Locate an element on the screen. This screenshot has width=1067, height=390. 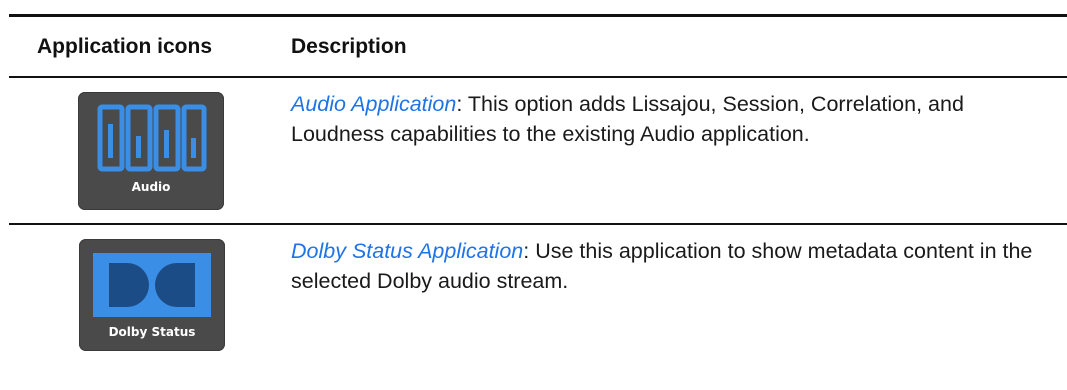
icon-cell: Dolby Status is located at coordinates (149, 304).